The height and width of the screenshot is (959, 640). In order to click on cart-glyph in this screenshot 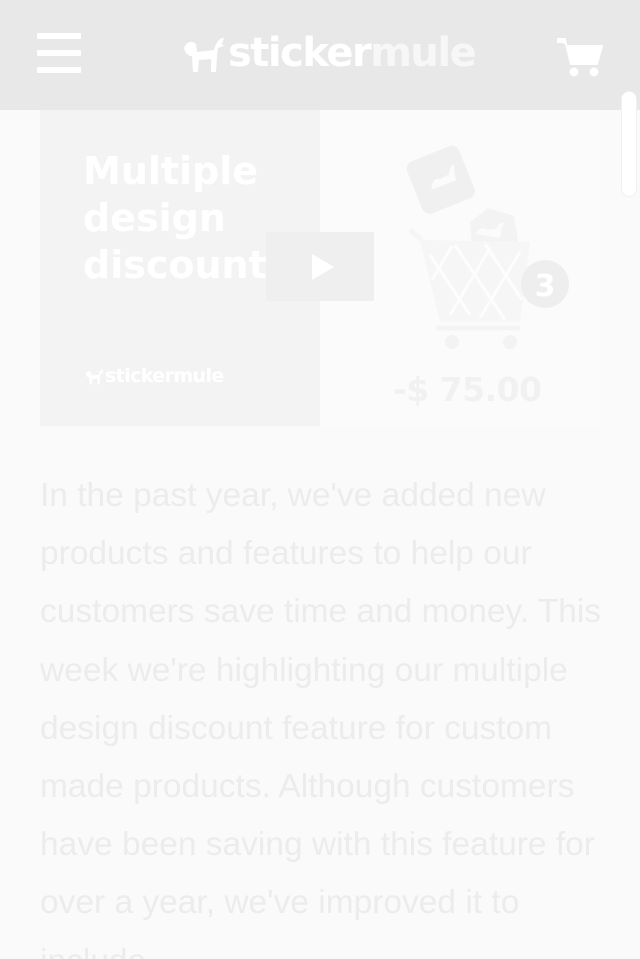, I will do `click(580, 57)`.